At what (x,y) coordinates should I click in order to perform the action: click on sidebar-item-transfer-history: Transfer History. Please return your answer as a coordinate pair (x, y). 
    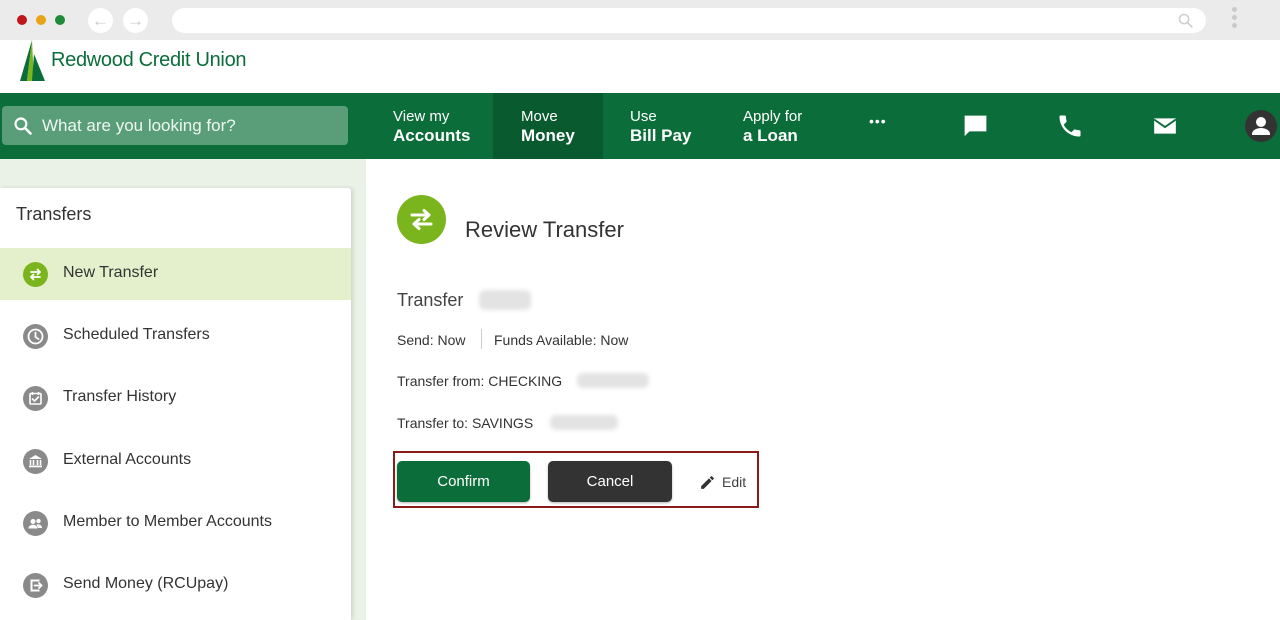
    Looking at the image, I should click on (175, 398).